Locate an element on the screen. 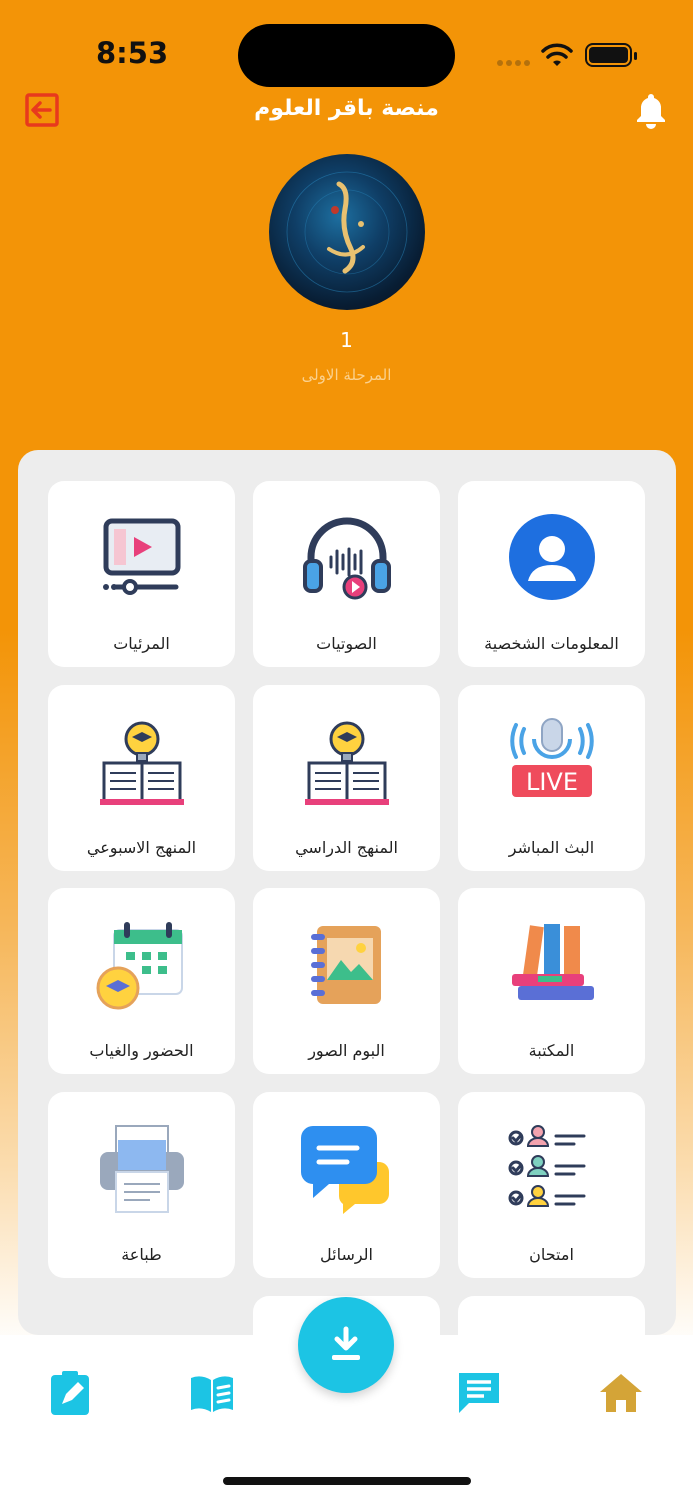 This screenshot has width=693, height=1500. user-stage: المرحلة الاولى is located at coordinates (346, 375).